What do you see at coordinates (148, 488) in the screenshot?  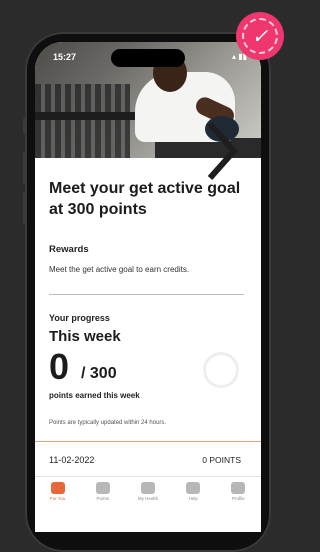 I see `bar-chart-icon` at bounding box center [148, 488].